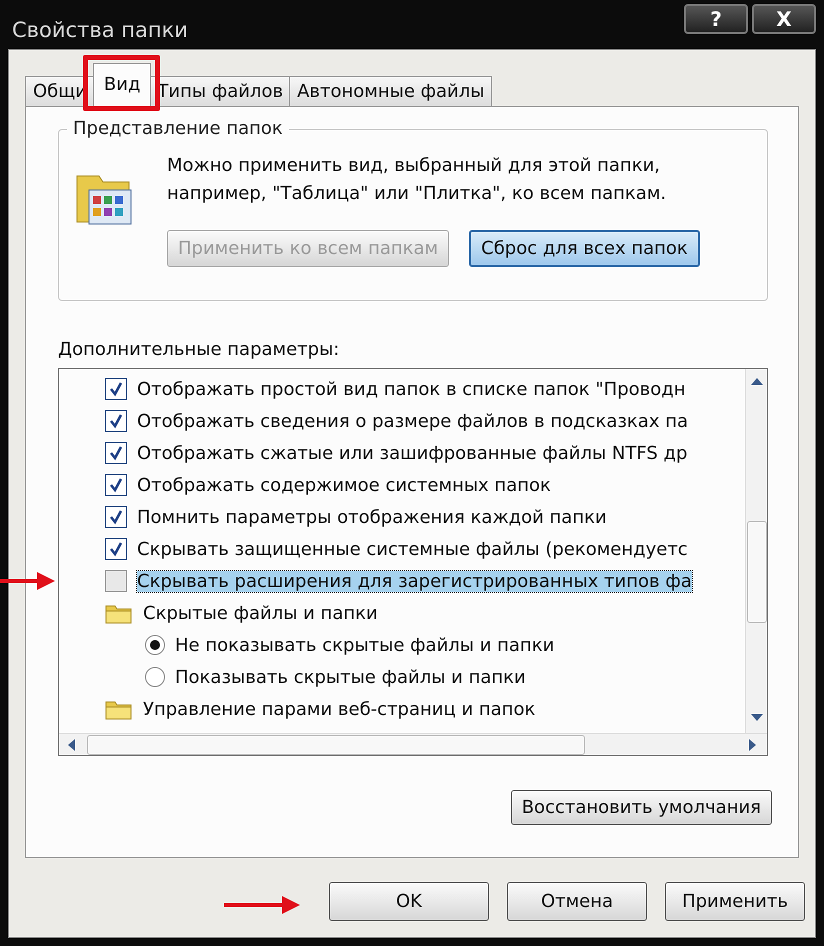  What do you see at coordinates (735, 901) in the screenshot?
I see `dialog-button: Применить` at bounding box center [735, 901].